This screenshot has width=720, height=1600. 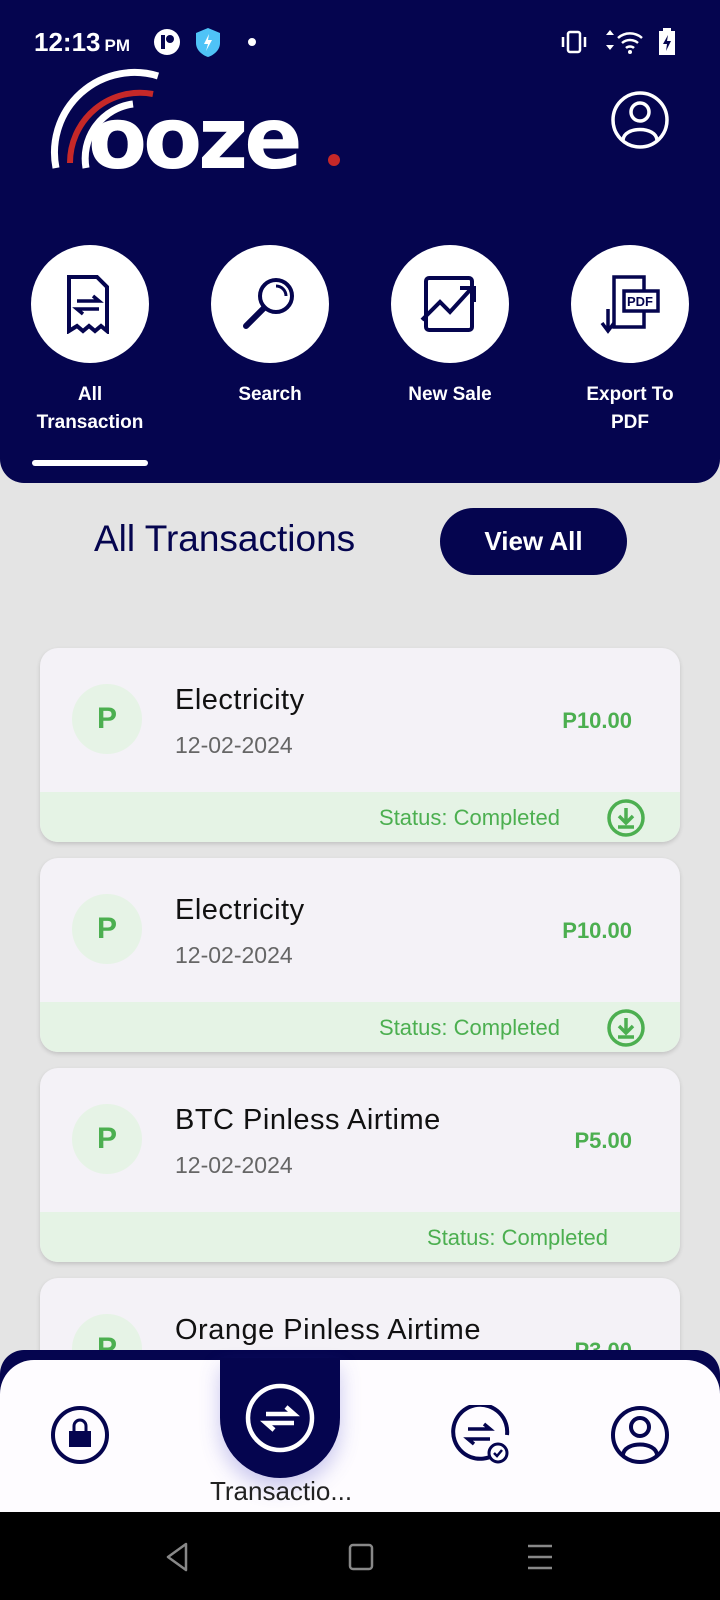 What do you see at coordinates (533, 541) in the screenshot?
I see `view-all-button: View All` at bounding box center [533, 541].